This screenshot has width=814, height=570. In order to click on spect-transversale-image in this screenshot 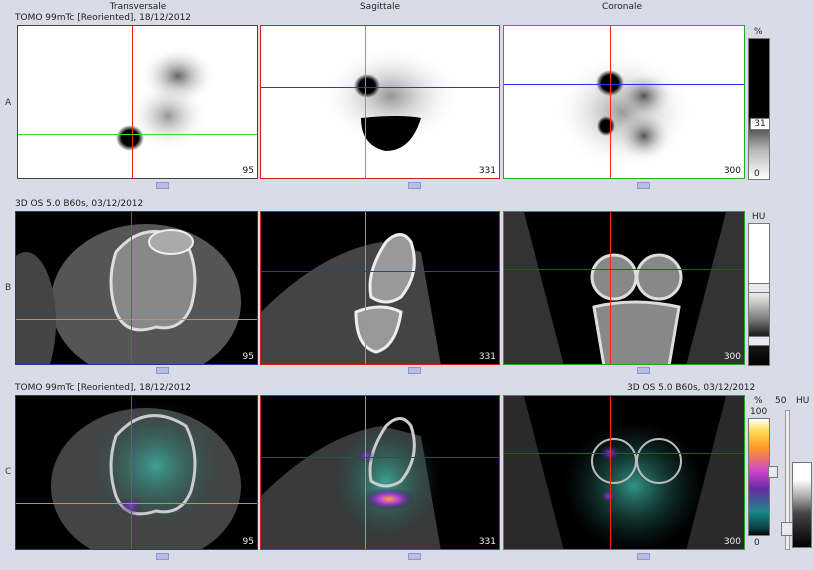, I will do `click(166, 98)`.